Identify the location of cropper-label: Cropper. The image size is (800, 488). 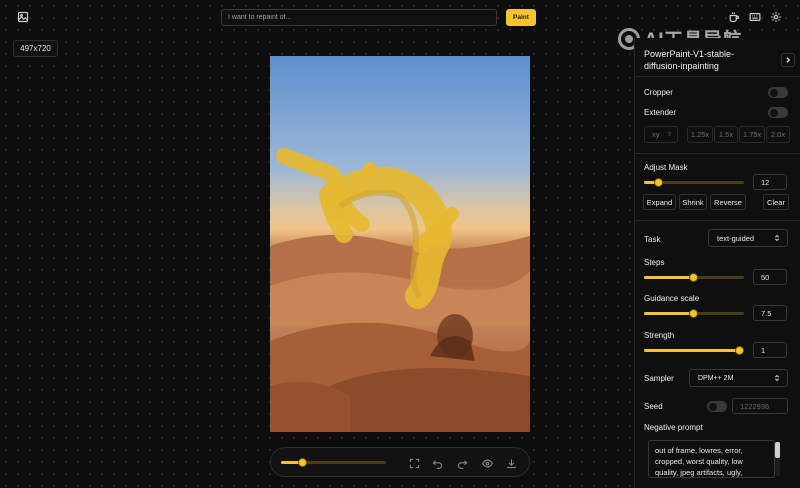
(658, 92).